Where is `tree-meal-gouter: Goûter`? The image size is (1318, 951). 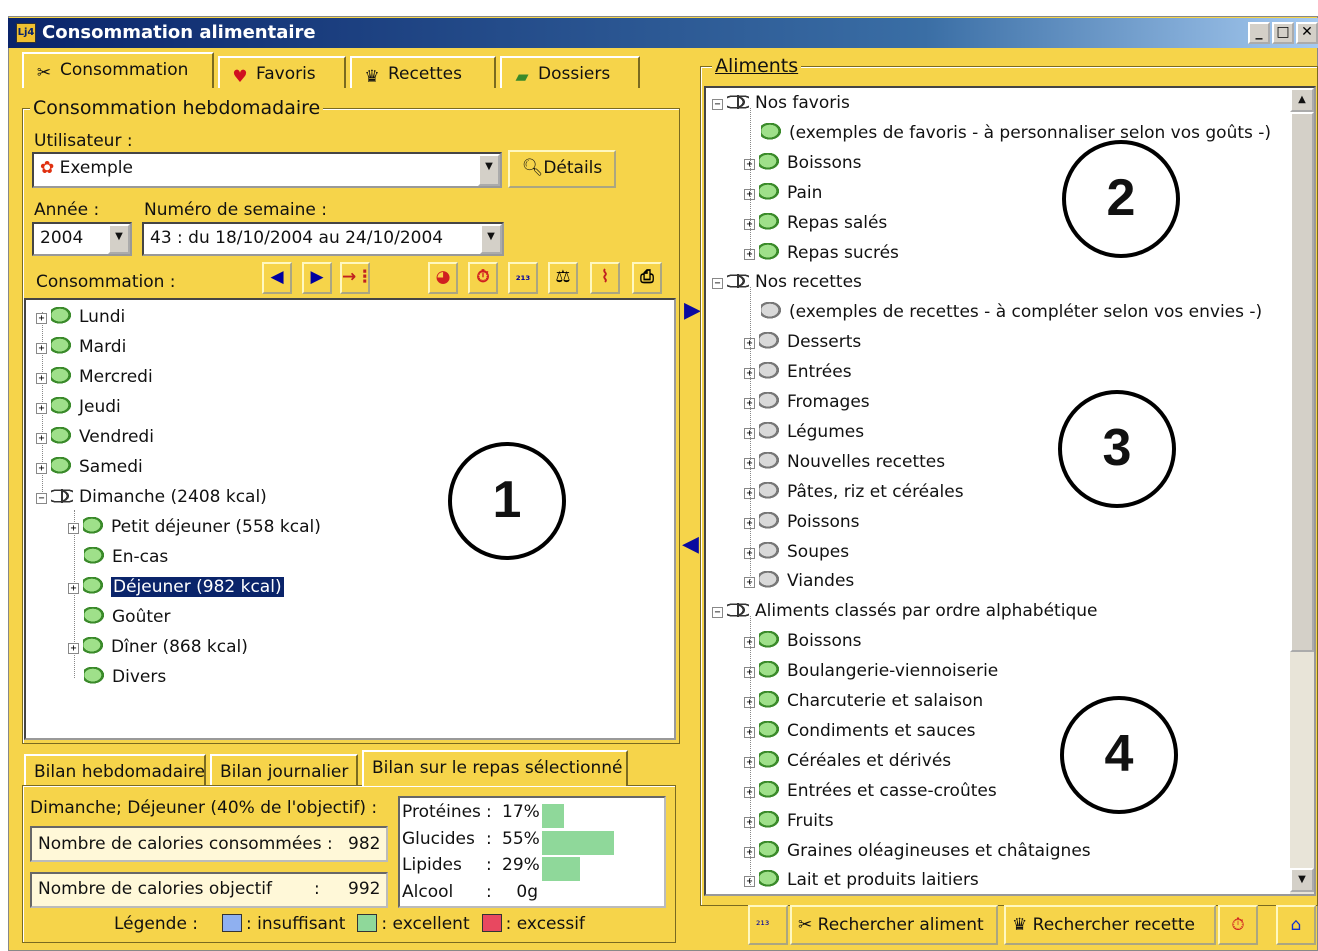 tree-meal-gouter: Goûter is located at coordinates (127, 617).